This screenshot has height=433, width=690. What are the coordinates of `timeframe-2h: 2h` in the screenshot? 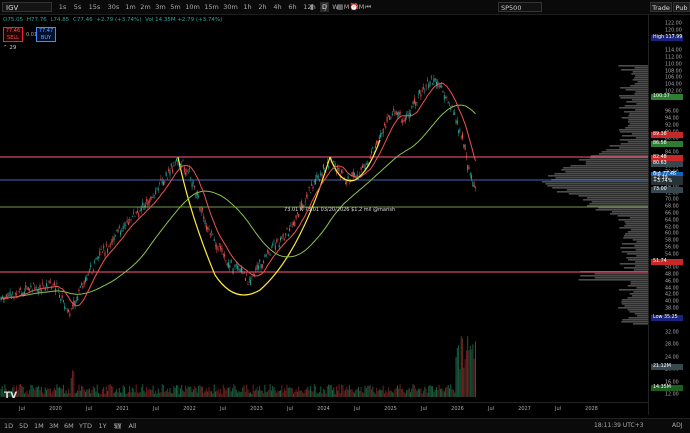 It's located at (262, 7).